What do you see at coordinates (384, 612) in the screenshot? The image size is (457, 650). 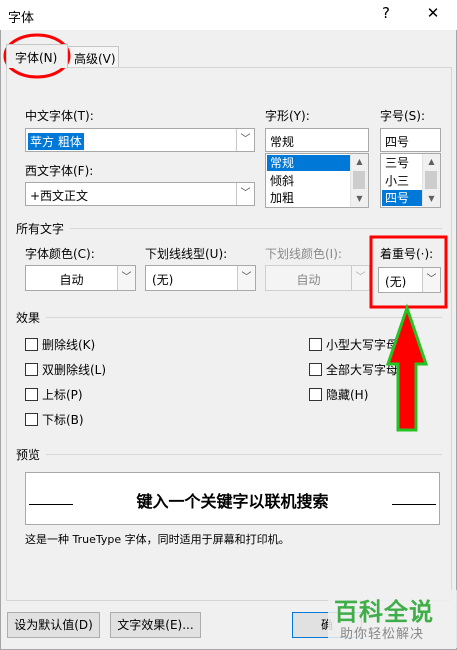 I see `watermark-title: 百科全说` at bounding box center [384, 612].